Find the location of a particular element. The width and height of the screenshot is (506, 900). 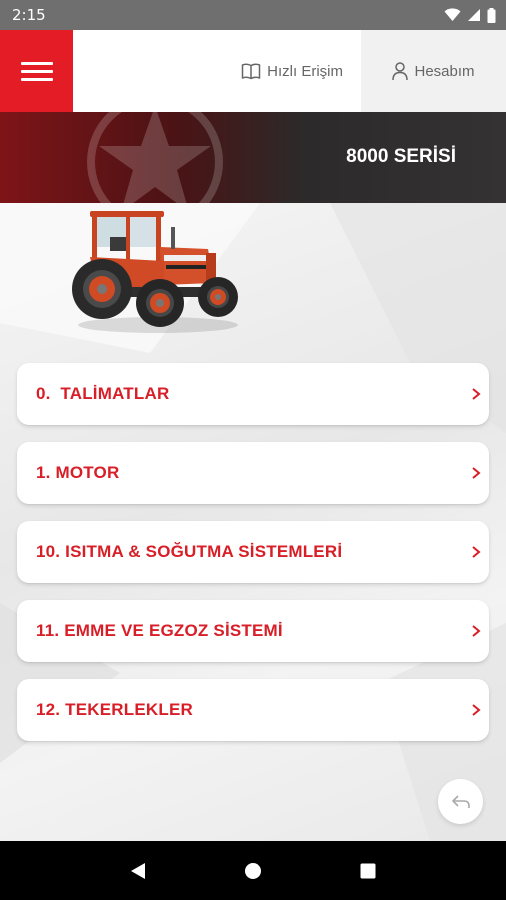

system-nav-bar is located at coordinates (253, 870).